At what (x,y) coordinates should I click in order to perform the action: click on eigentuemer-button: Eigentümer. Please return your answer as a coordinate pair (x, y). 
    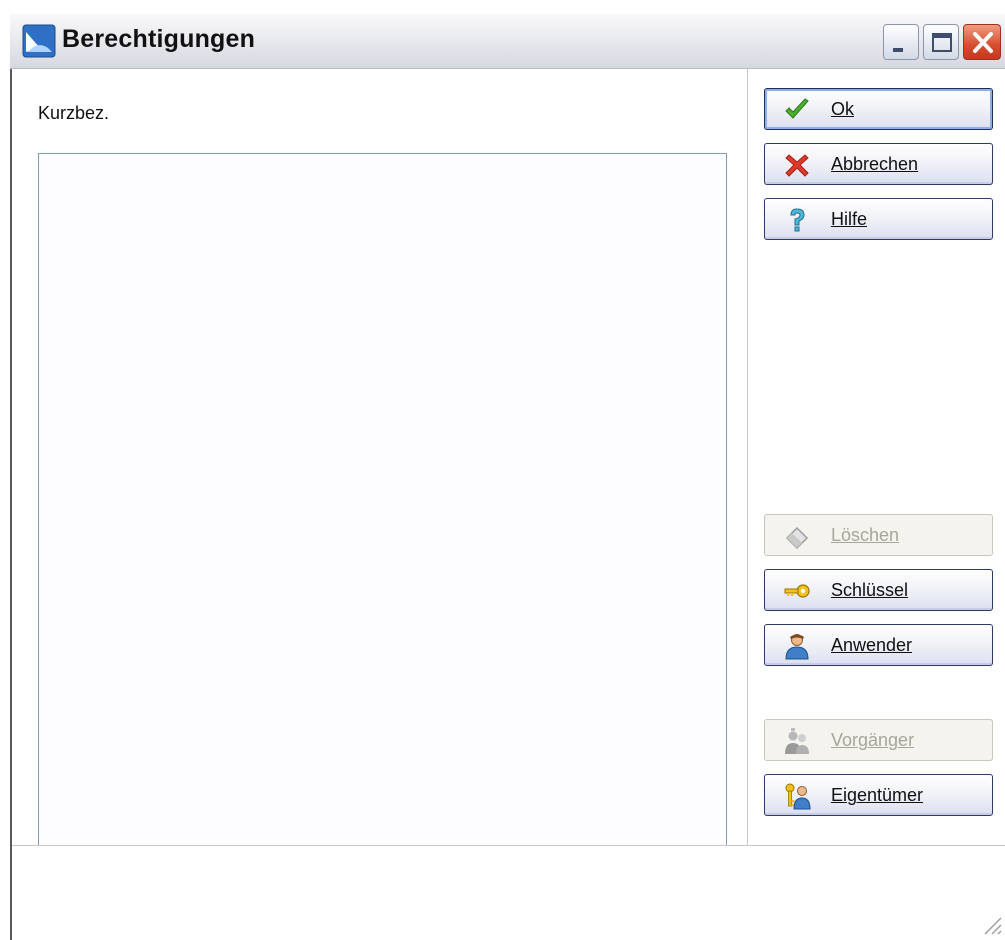
    Looking at the image, I should click on (878, 795).